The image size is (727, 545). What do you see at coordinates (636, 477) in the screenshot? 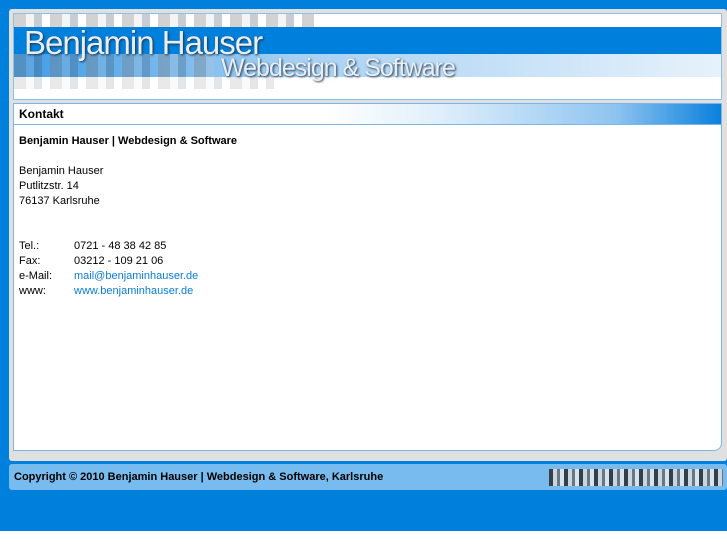
I see `footer-mosaic-badge` at bounding box center [636, 477].